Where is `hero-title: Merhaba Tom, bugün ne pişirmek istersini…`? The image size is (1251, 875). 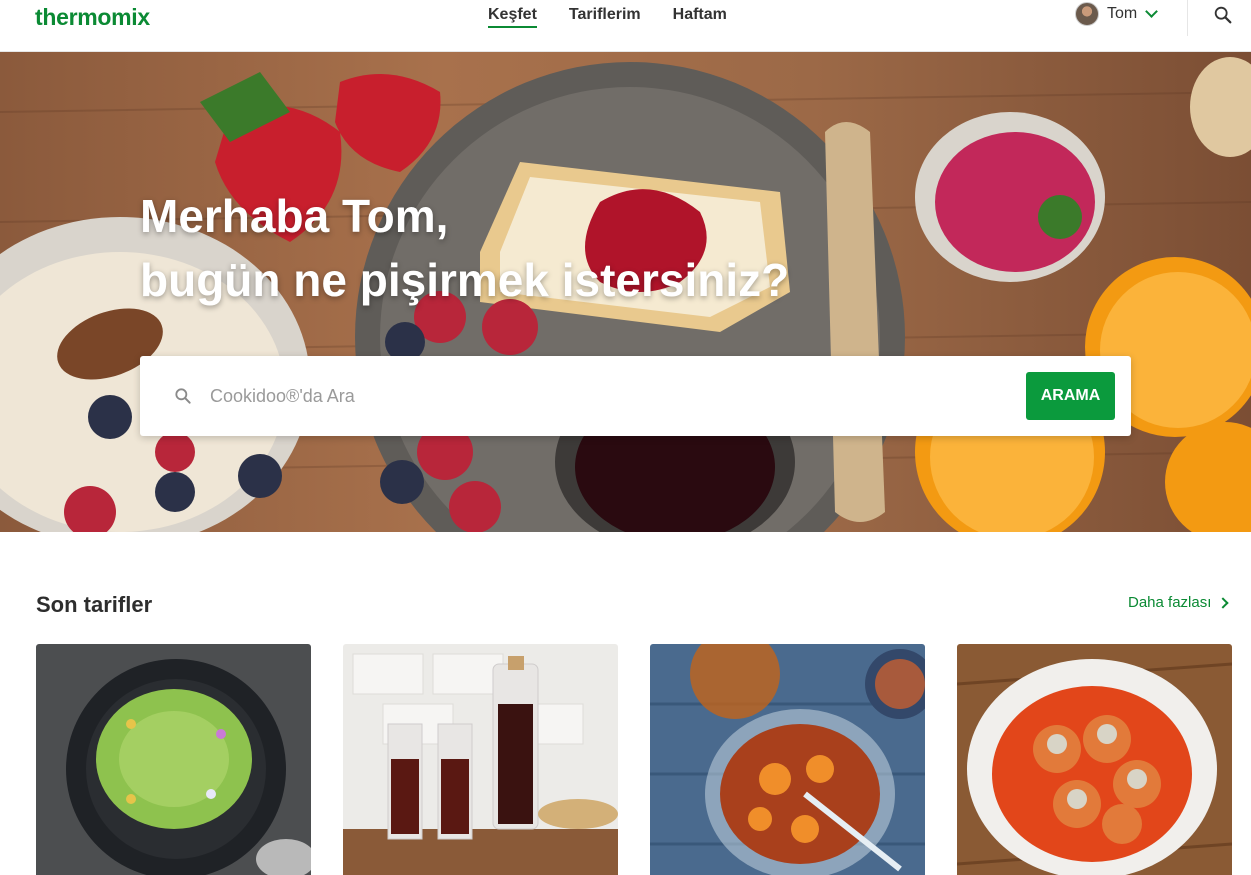
hero-title: Merhaba Tom, bugün ne pişirmek istersini… is located at coordinates (464, 248).